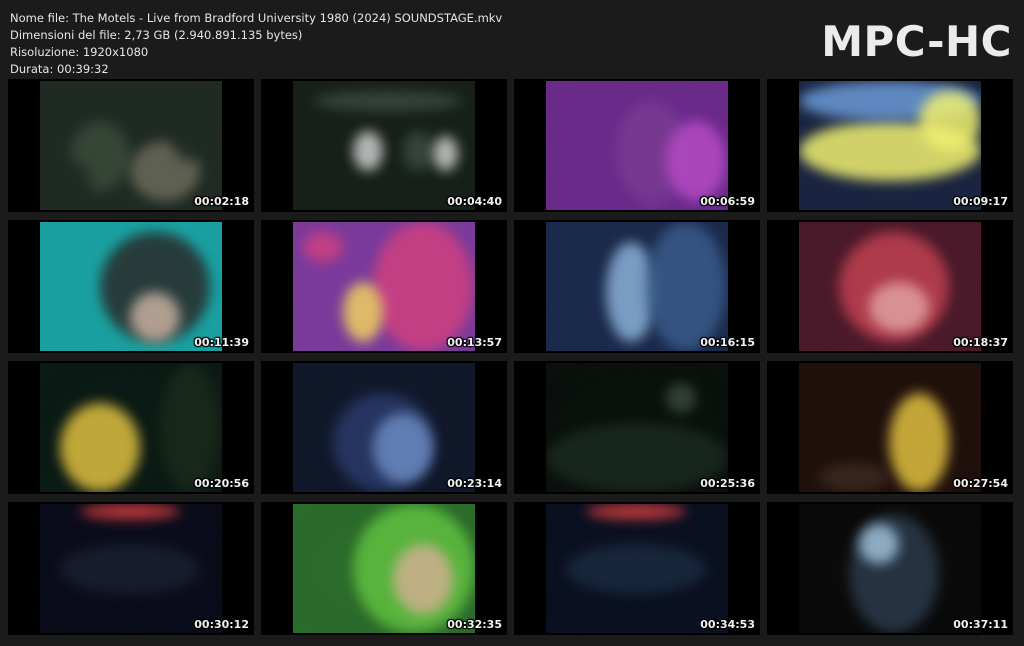 This screenshot has height=646, width=1024. I want to click on video-thumbnail: 00:02:18, so click(131, 145).